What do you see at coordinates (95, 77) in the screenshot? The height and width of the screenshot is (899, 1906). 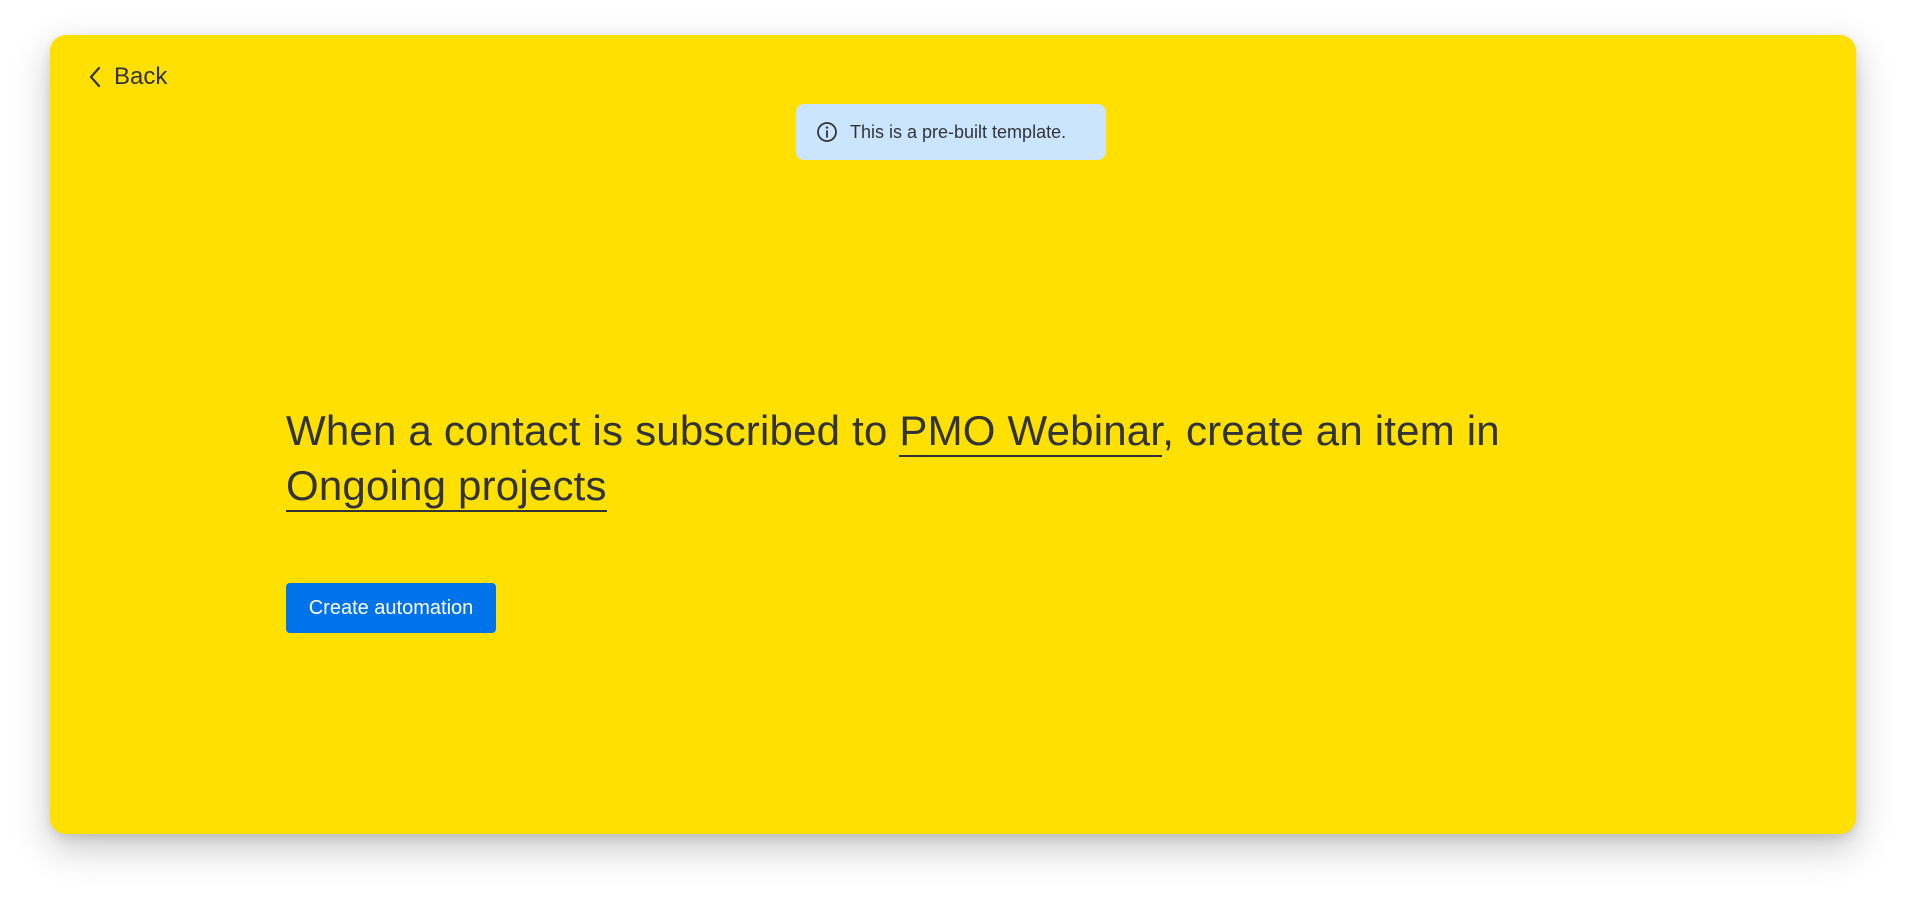 I see `chevron-left-icon` at bounding box center [95, 77].